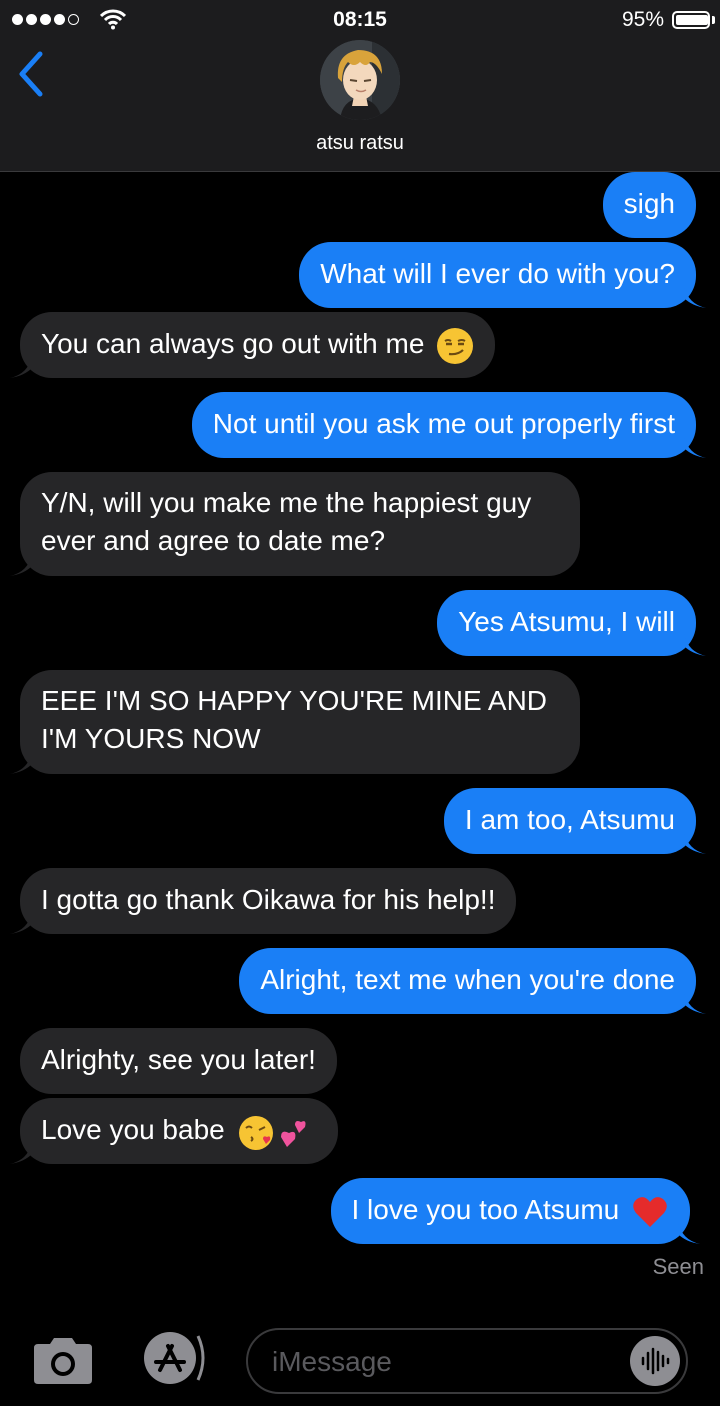  I want to click on compose-bar: iMessage, so click(360, 1361).